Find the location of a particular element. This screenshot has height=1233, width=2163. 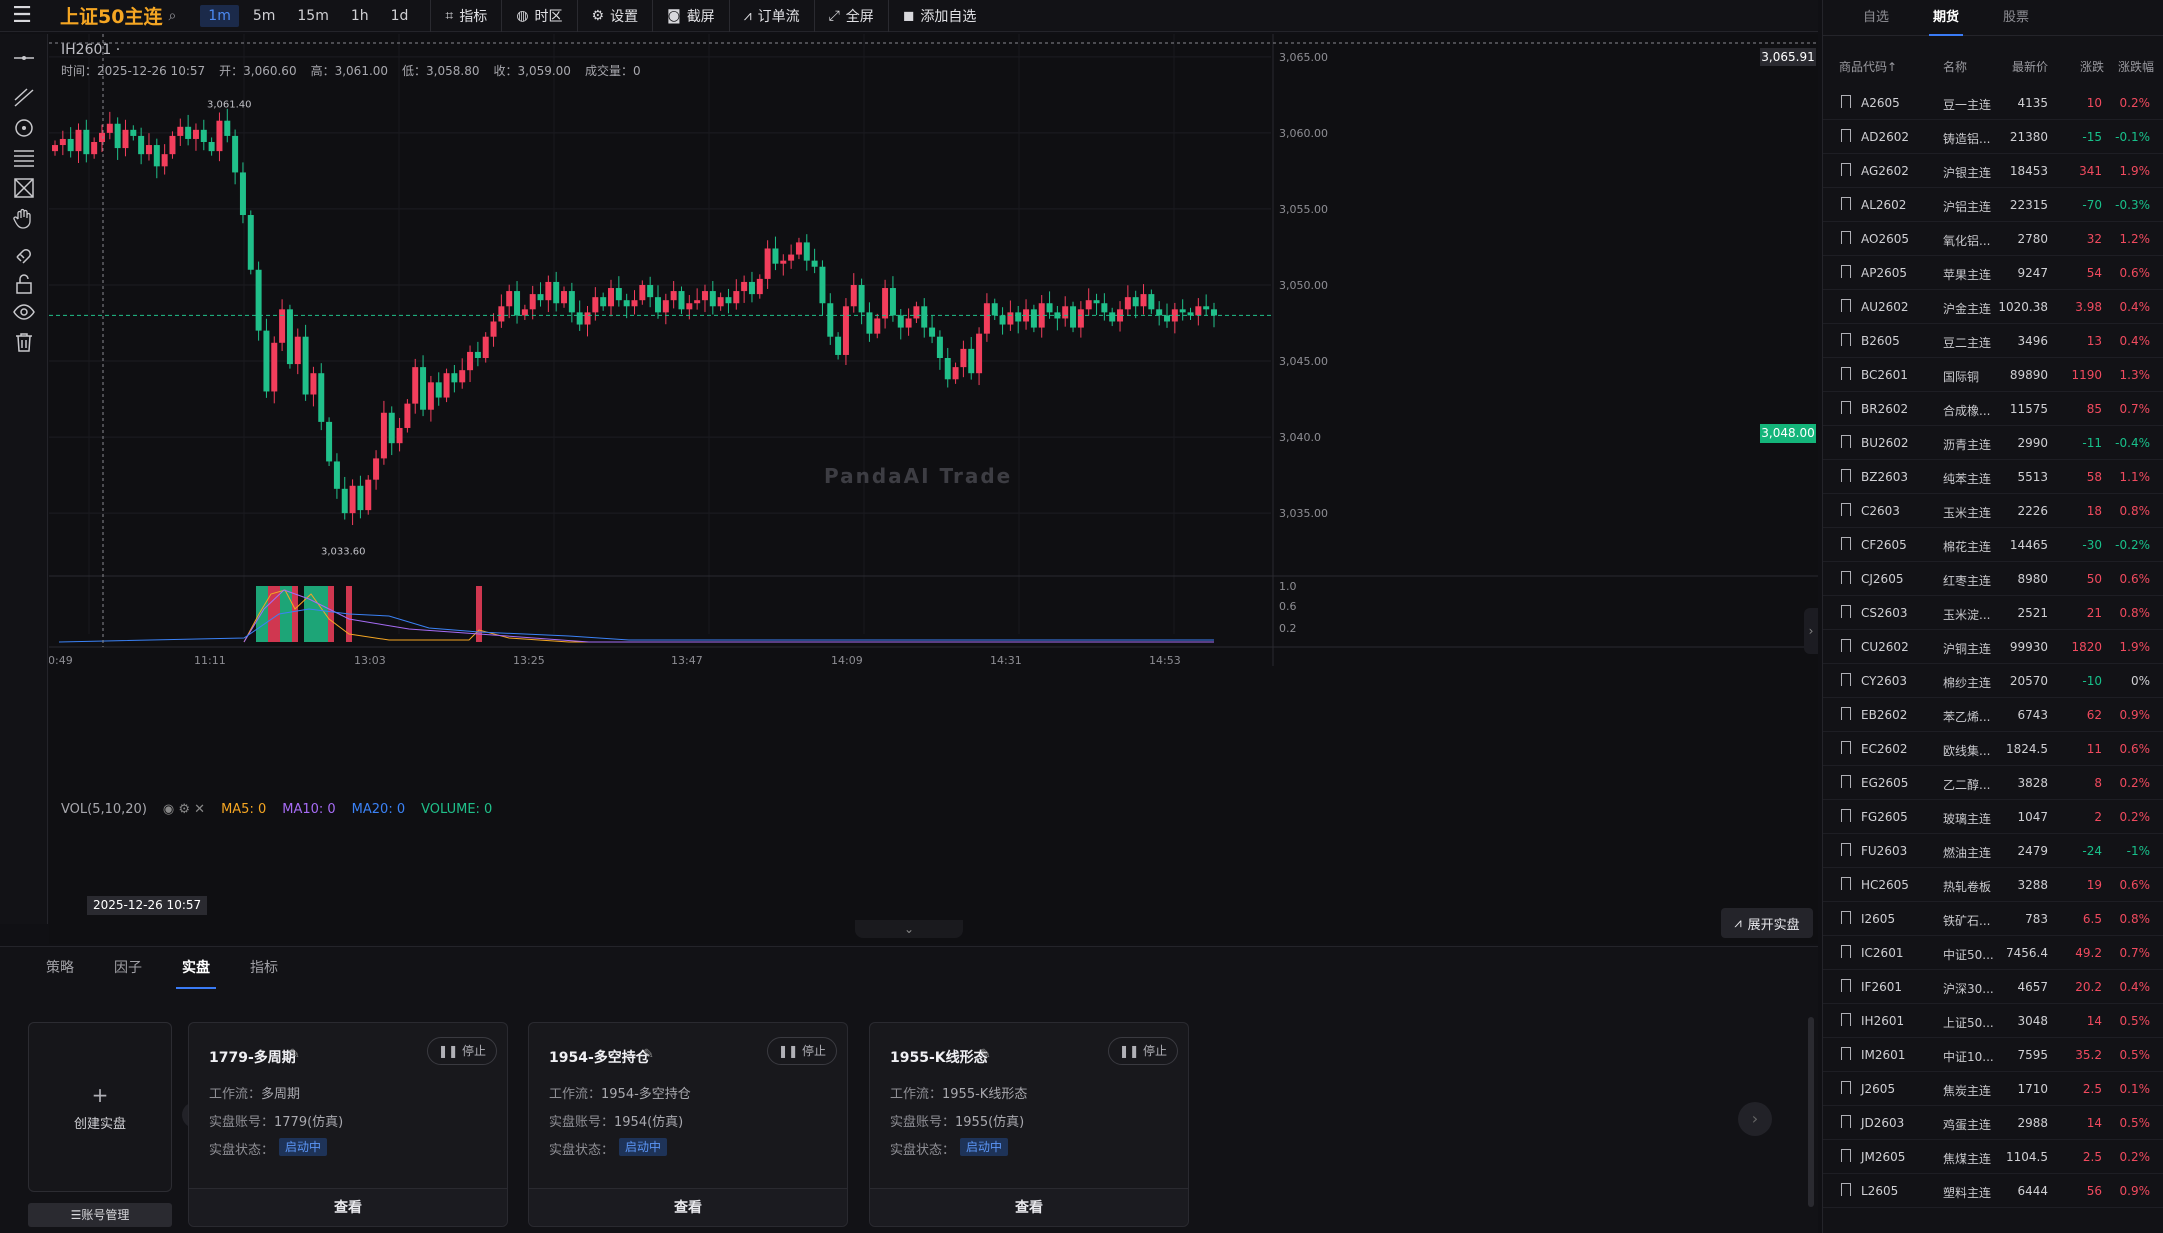

timeframe-5m: 5m is located at coordinates (264, 16).